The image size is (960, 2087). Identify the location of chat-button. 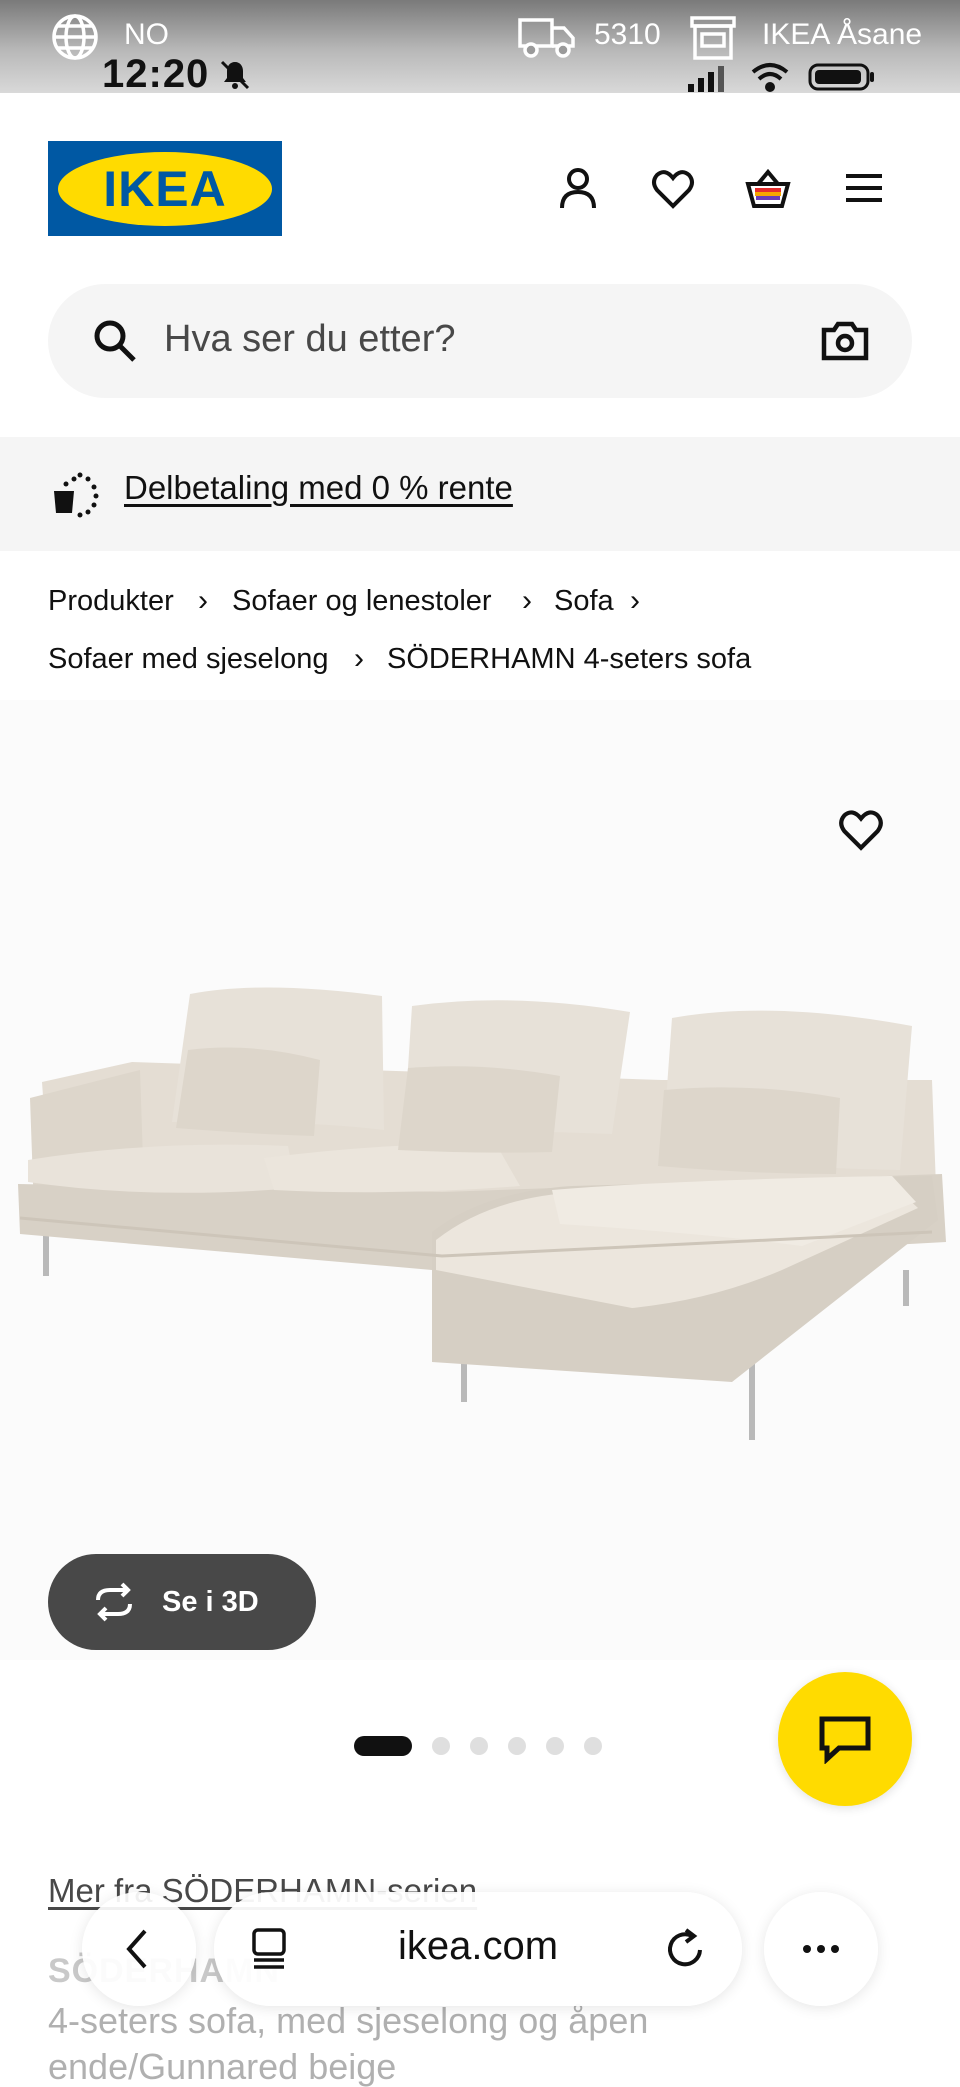
(845, 1739).